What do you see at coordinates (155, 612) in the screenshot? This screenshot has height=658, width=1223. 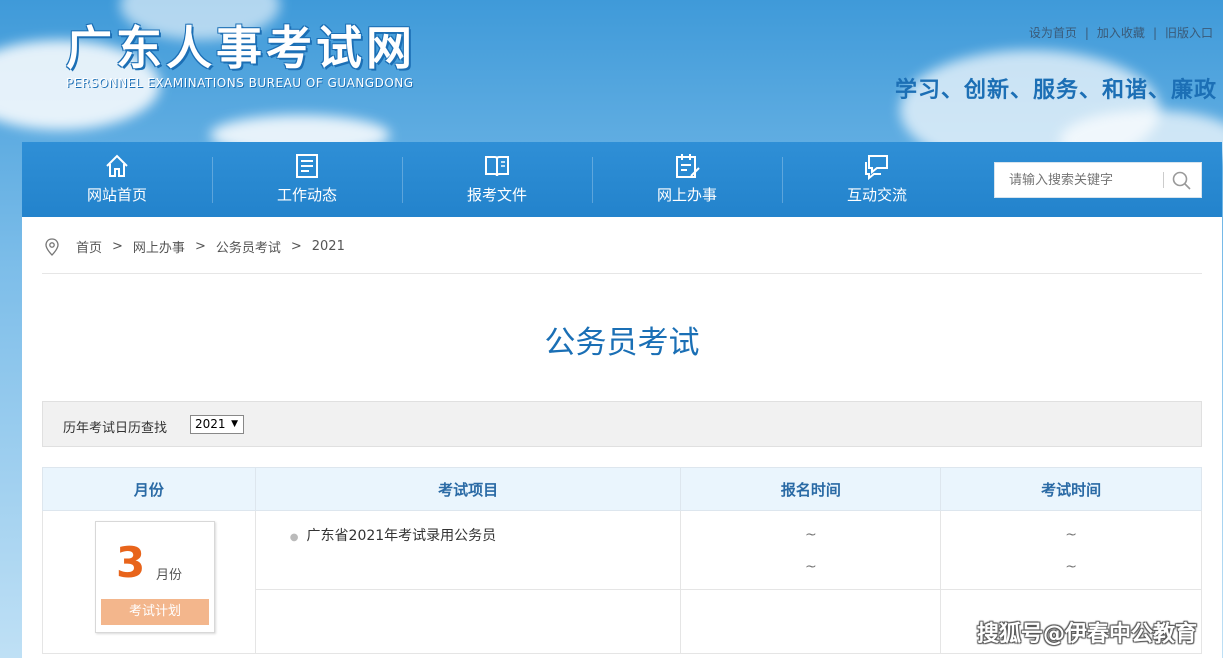 I see `month-tag: 考试计划` at bounding box center [155, 612].